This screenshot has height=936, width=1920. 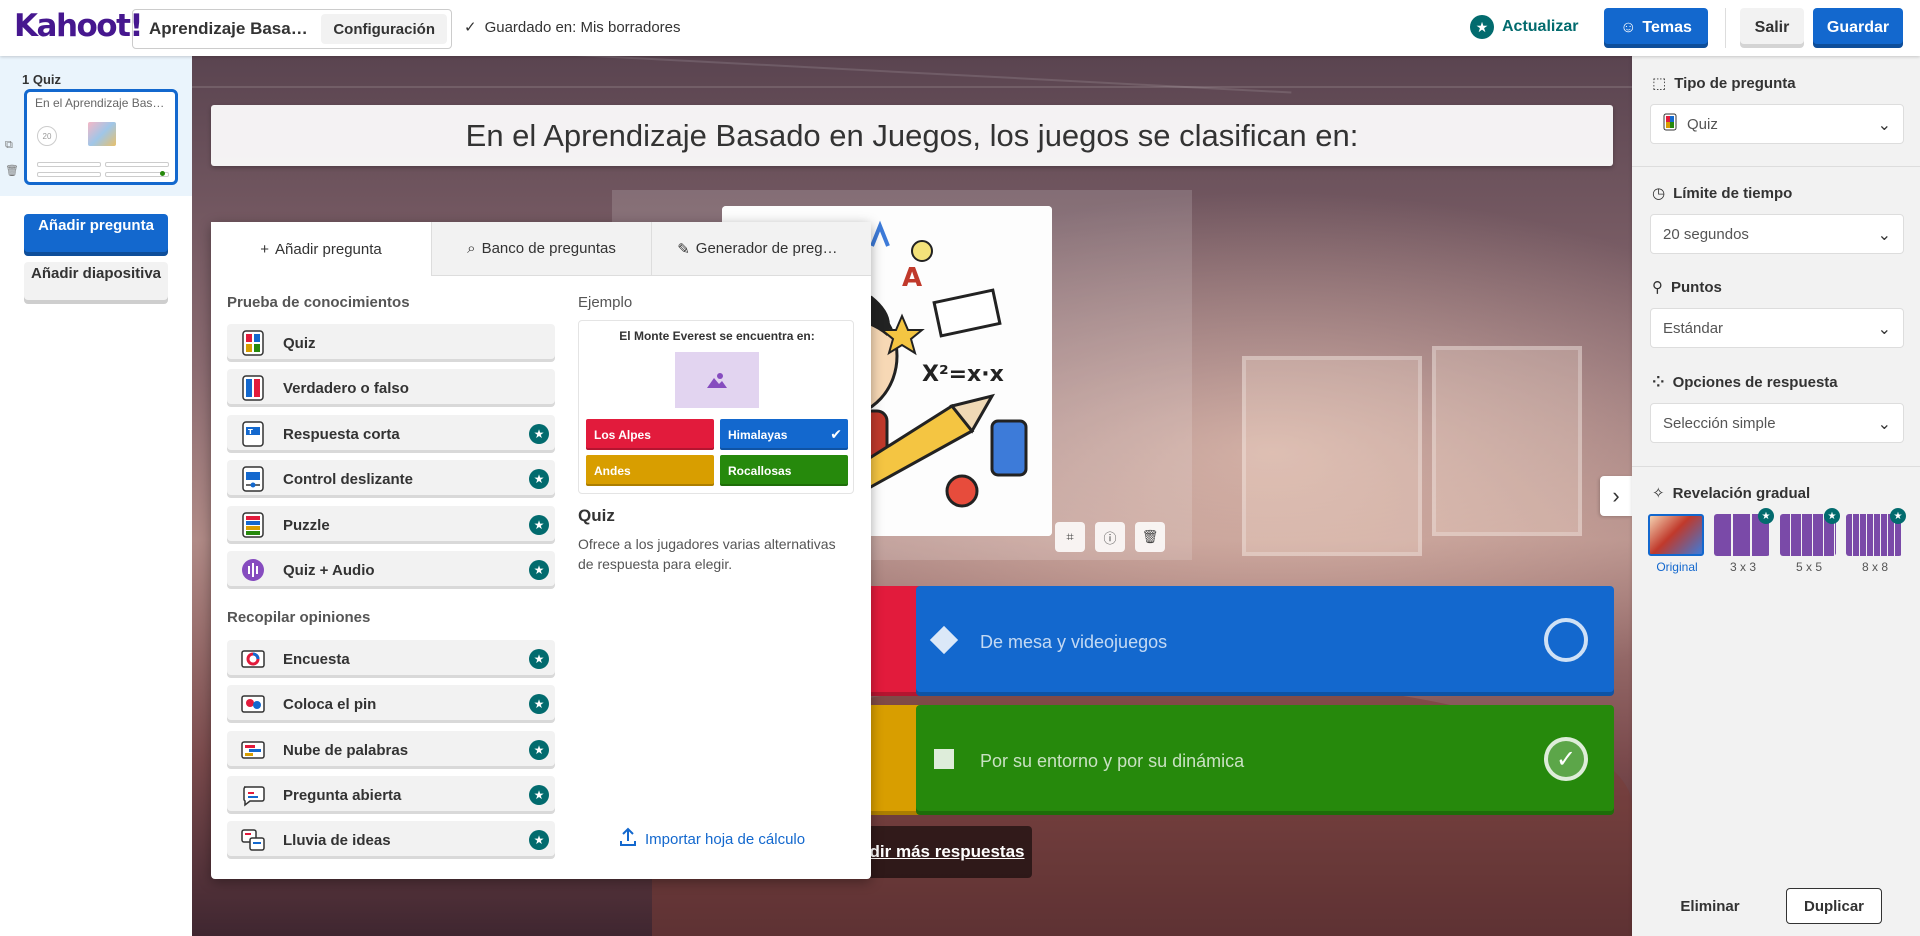 What do you see at coordinates (229, 29) in the screenshot?
I see `kahoot-title: Aprendizaje Basado en Juegos` at bounding box center [229, 29].